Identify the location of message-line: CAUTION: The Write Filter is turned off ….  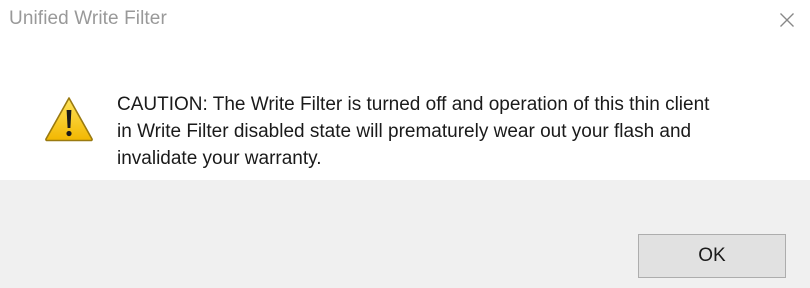
(413, 104).